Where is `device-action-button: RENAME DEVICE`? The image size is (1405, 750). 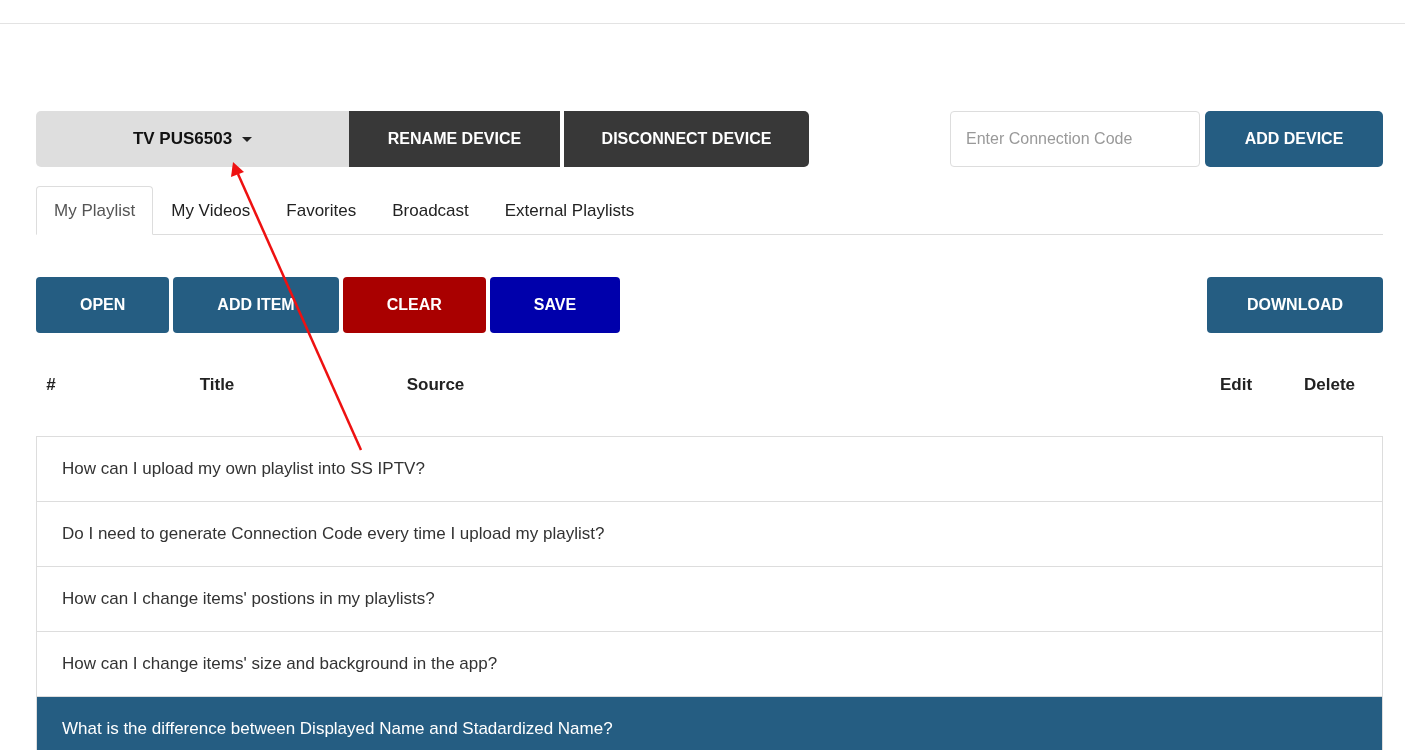
device-action-button: RENAME DEVICE is located at coordinates (454, 139).